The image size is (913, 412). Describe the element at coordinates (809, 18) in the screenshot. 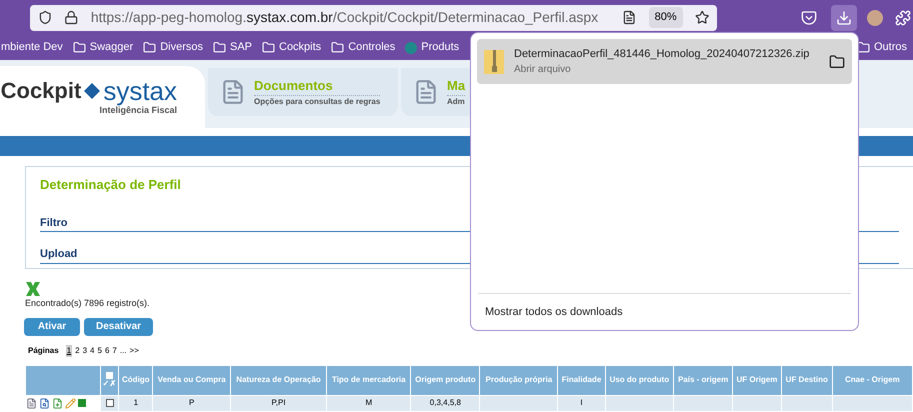

I see `pocket-icon` at that location.